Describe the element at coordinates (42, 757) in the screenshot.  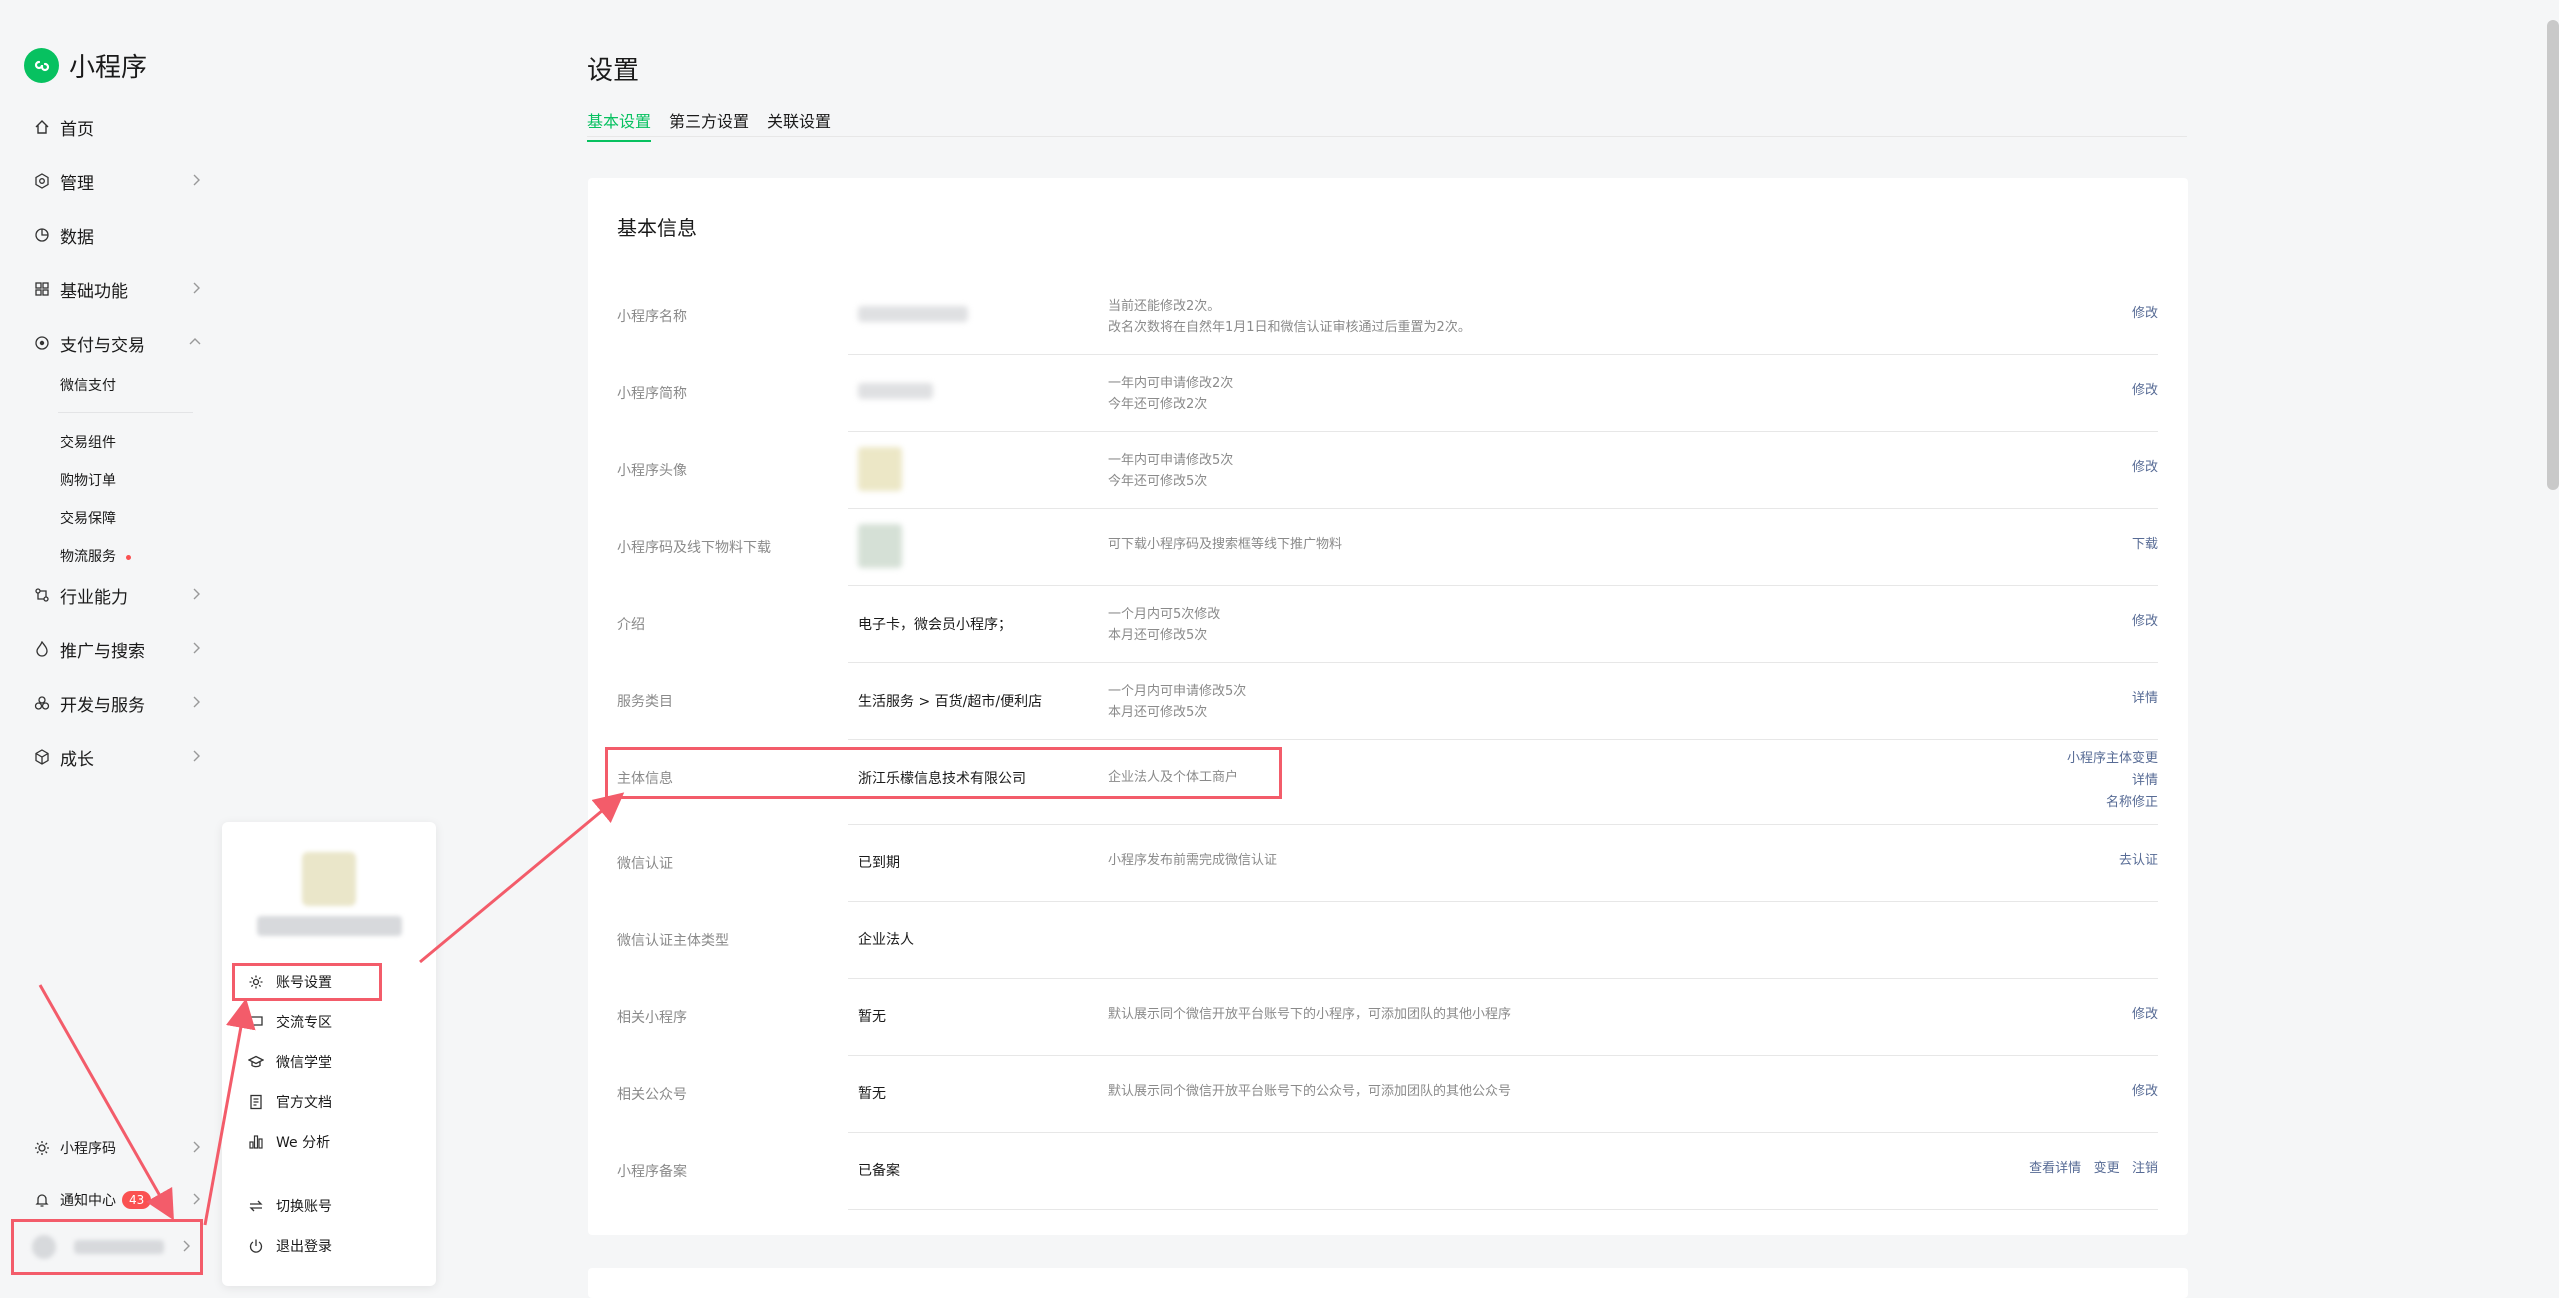
I see `cube-icon` at that location.